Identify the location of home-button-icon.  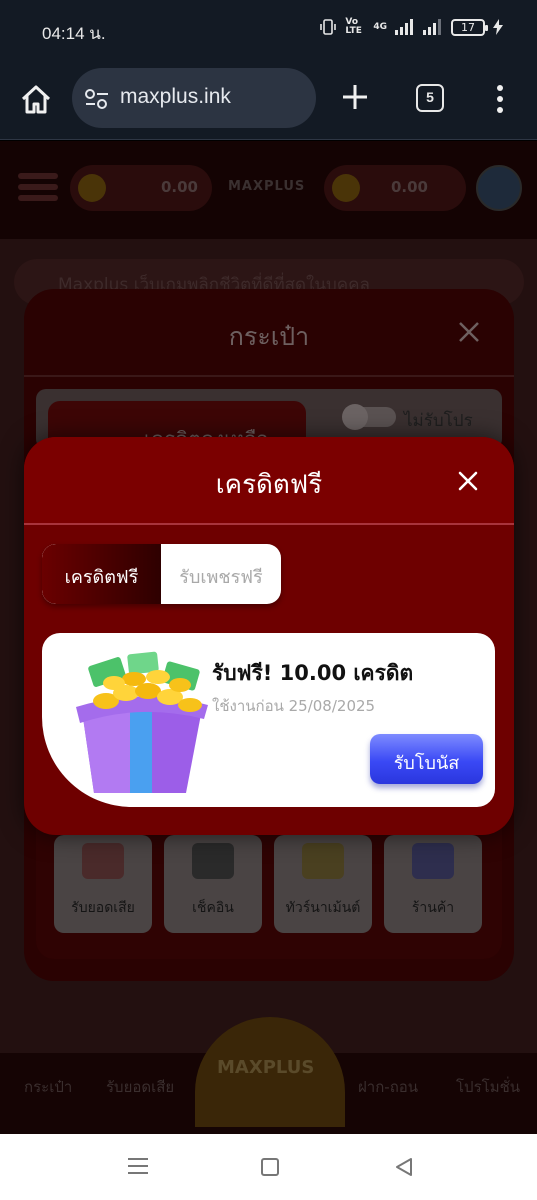
(270, 1167).